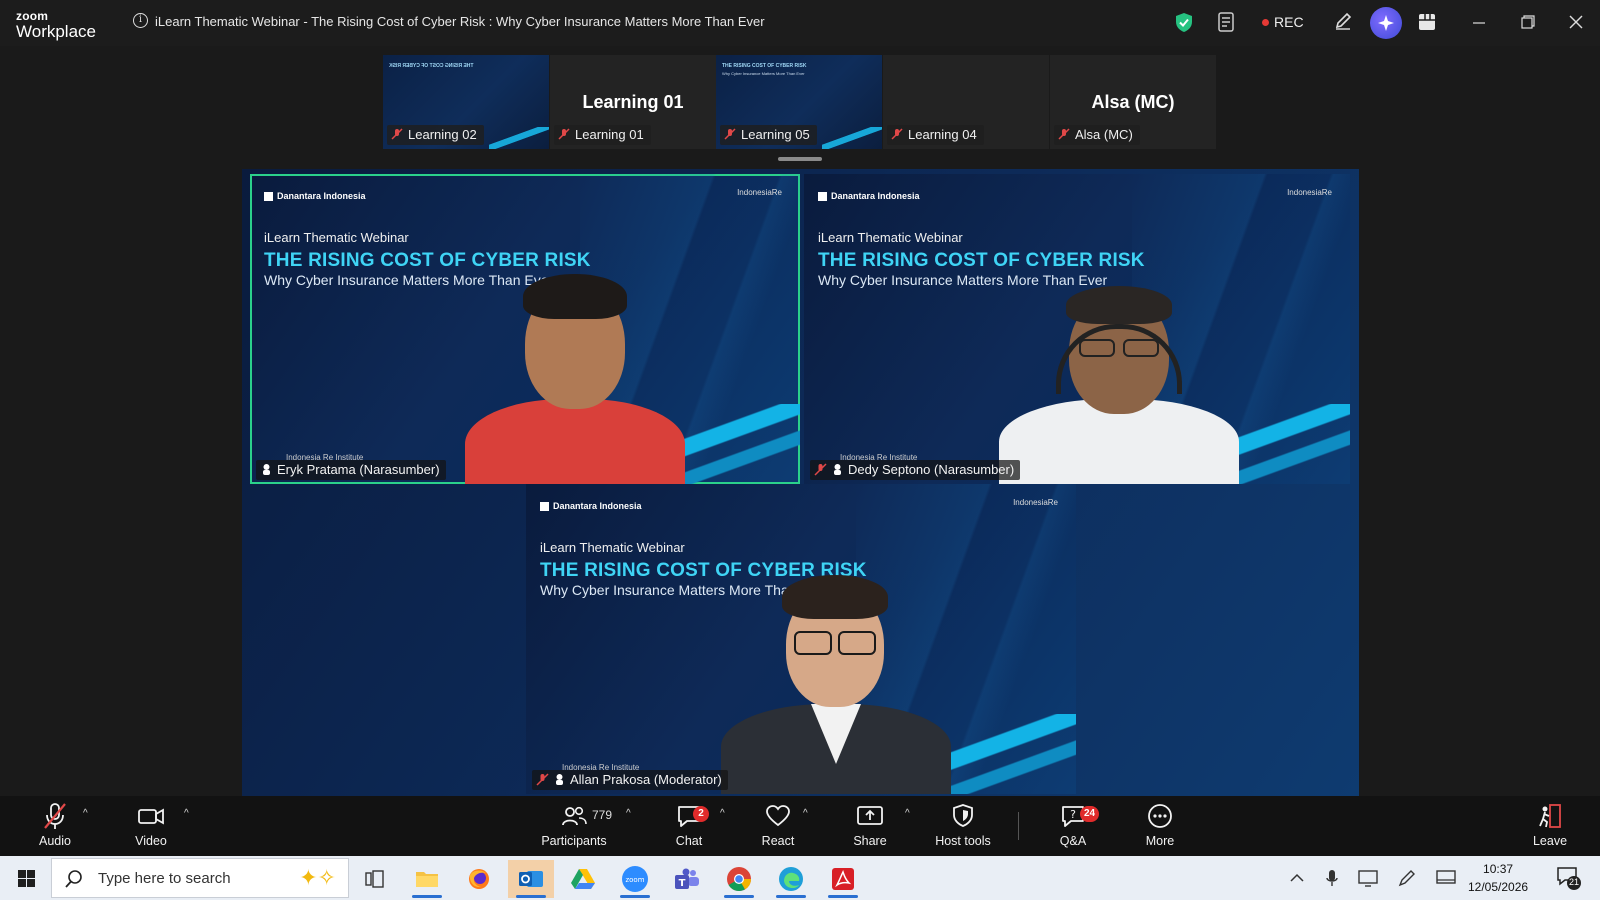  I want to click on audio-label: Audio, so click(55, 841).